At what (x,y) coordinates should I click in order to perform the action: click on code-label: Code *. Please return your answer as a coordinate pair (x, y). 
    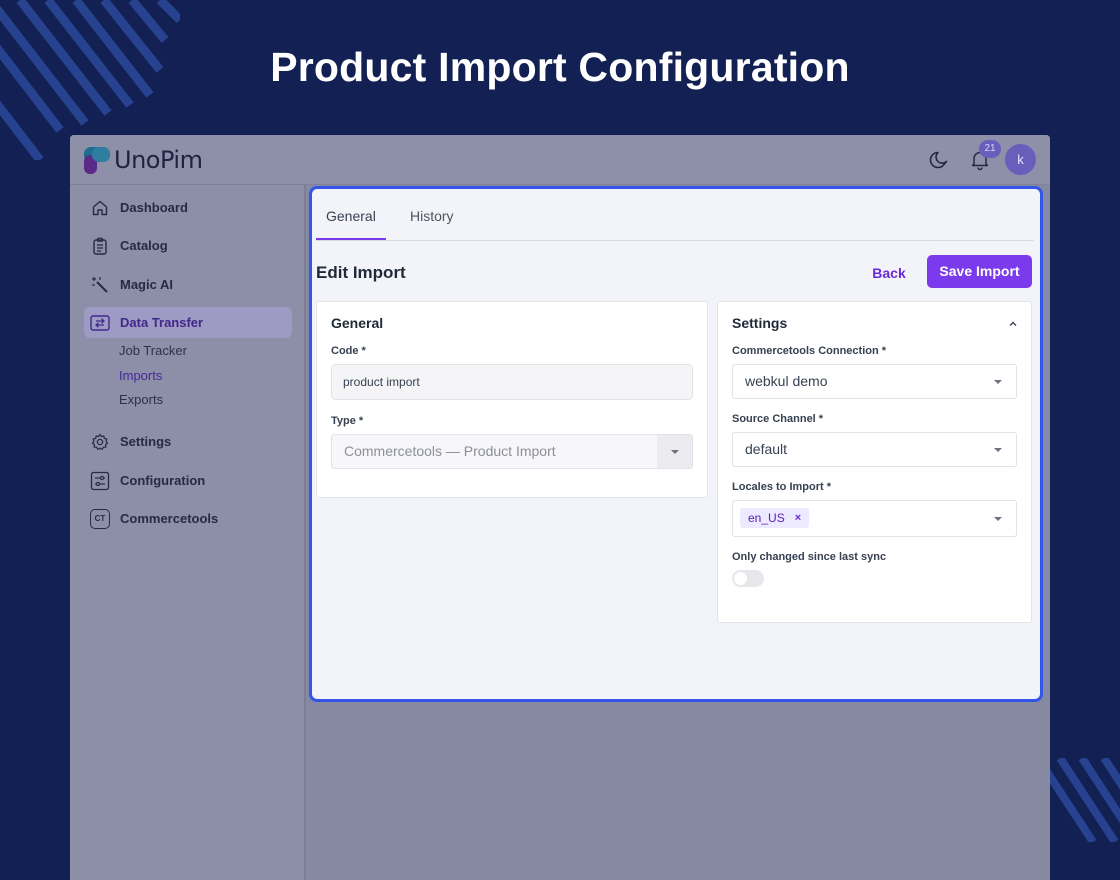
    Looking at the image, I should click on (348, 351).